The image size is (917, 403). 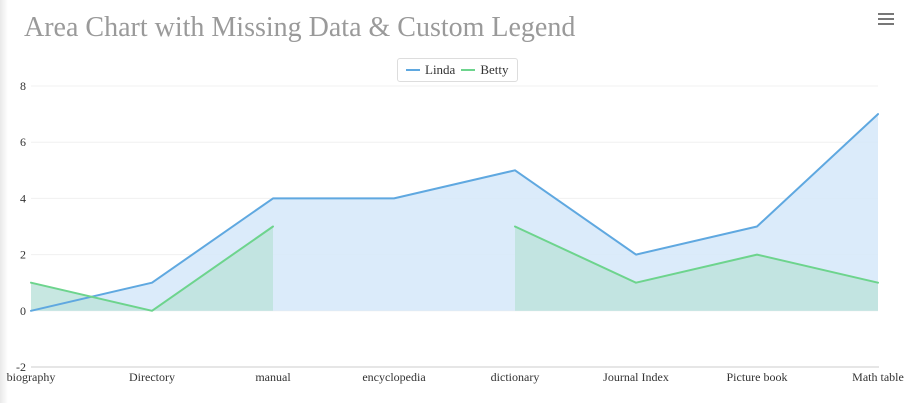 What do you see at coordinates (457, 70) in the screenshot?
I see `chart-legend: Linda Betty` at bounding box center [457, 70].